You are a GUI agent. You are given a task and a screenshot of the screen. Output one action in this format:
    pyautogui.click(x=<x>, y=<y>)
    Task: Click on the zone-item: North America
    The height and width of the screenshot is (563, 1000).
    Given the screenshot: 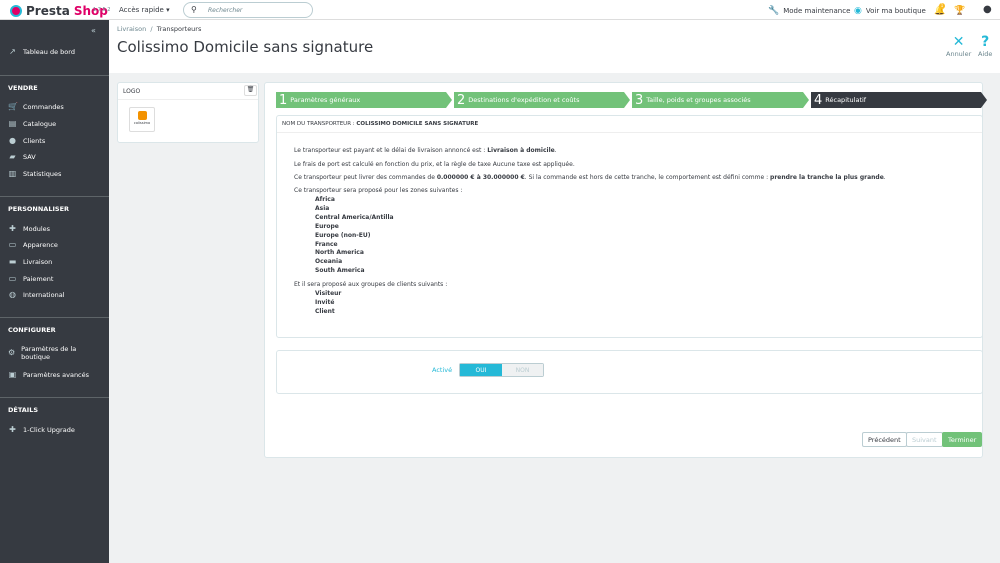 What is the action you would take?
    pyautogui.click(x=339, y=253)
    